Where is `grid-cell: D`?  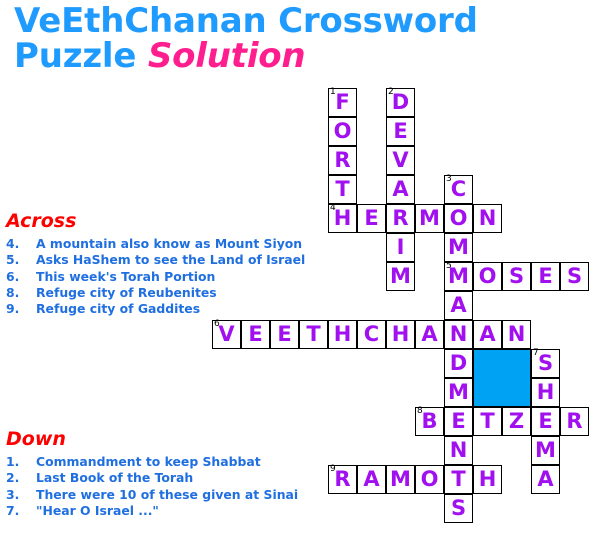
grid-cell: D is located at coordinates (458, 363).